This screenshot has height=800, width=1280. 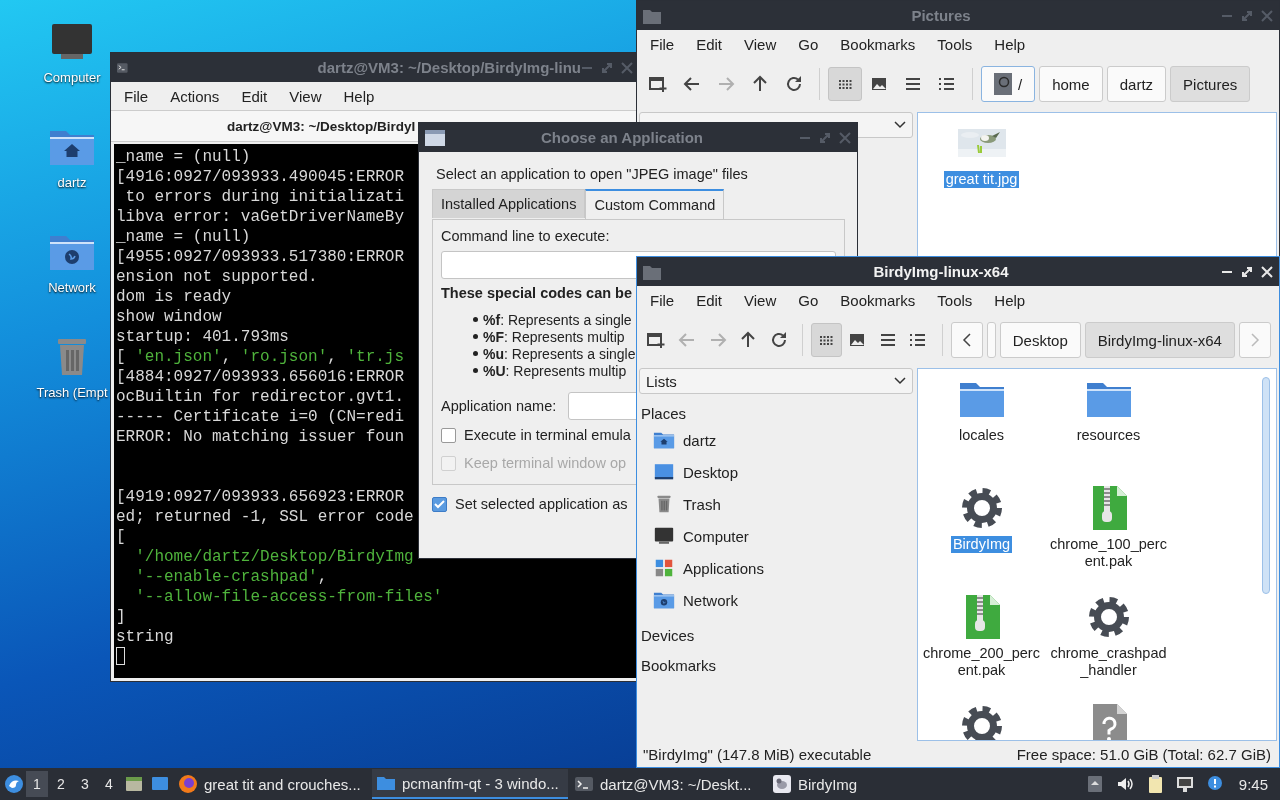 What do you see at coordinates (536, 293) in the screenshot?
I see `codes-heading: These special codes can be` at bounding box center [536, 293].